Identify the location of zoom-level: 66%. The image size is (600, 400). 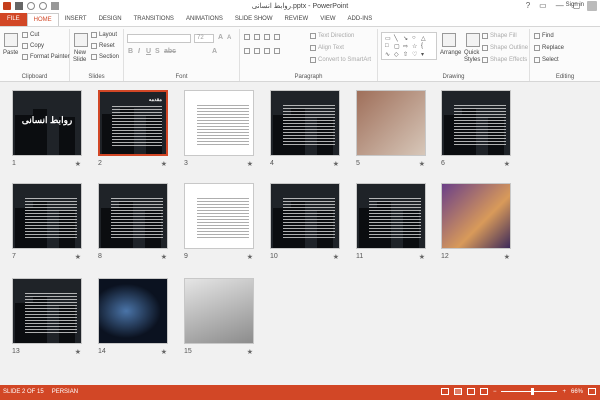
(577, 392).